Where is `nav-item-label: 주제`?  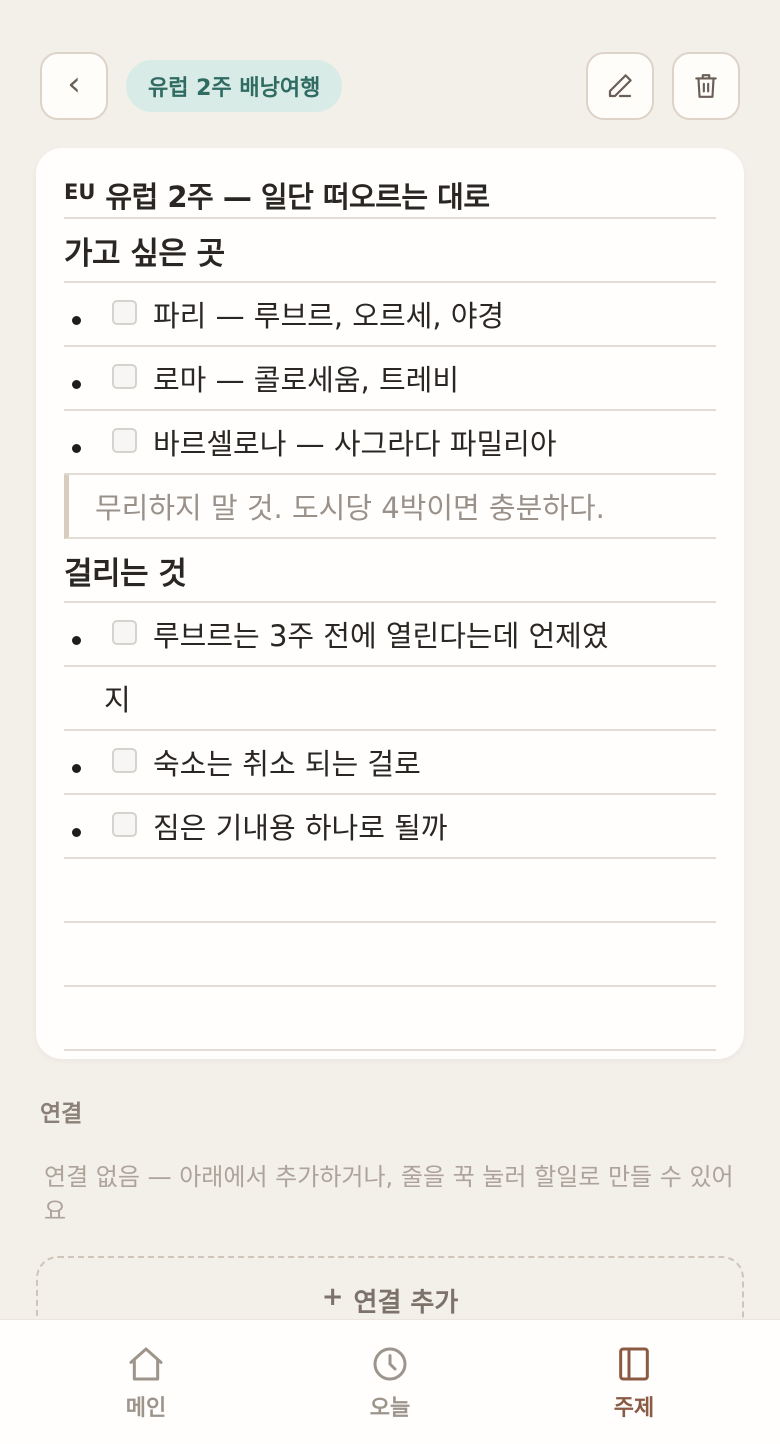
nav-item-label: 주제 is located at coordinates (634, 1408).